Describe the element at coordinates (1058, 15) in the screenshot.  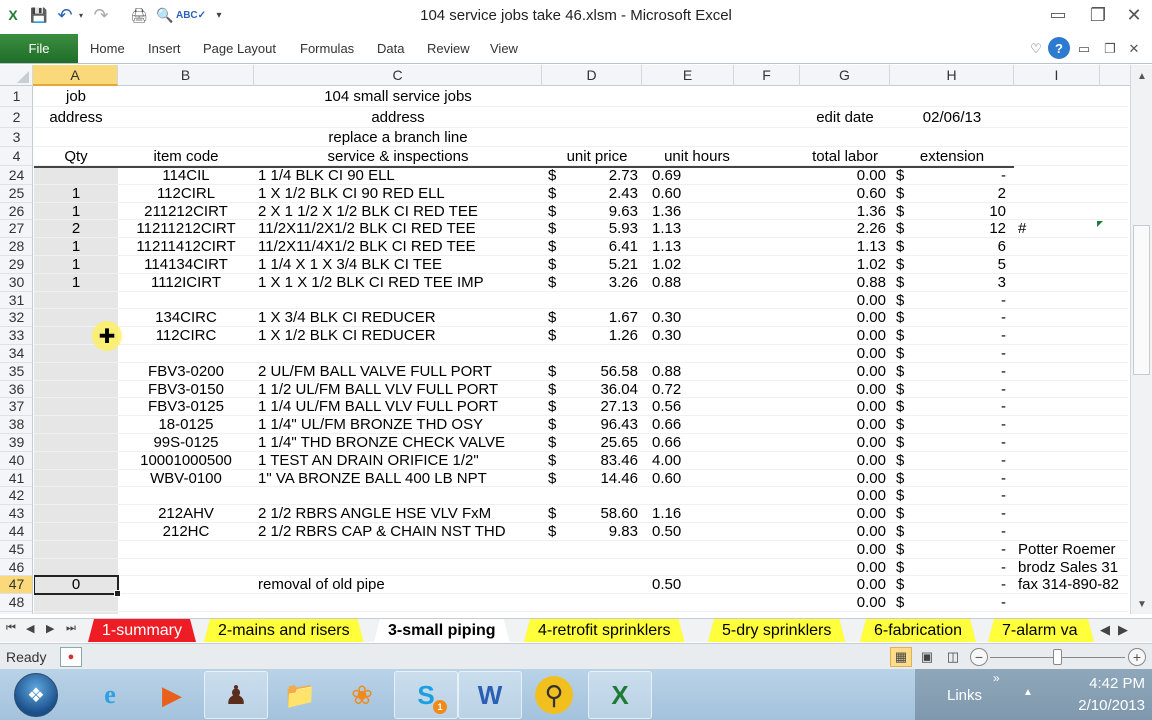
I see `minimize-button` at that location.